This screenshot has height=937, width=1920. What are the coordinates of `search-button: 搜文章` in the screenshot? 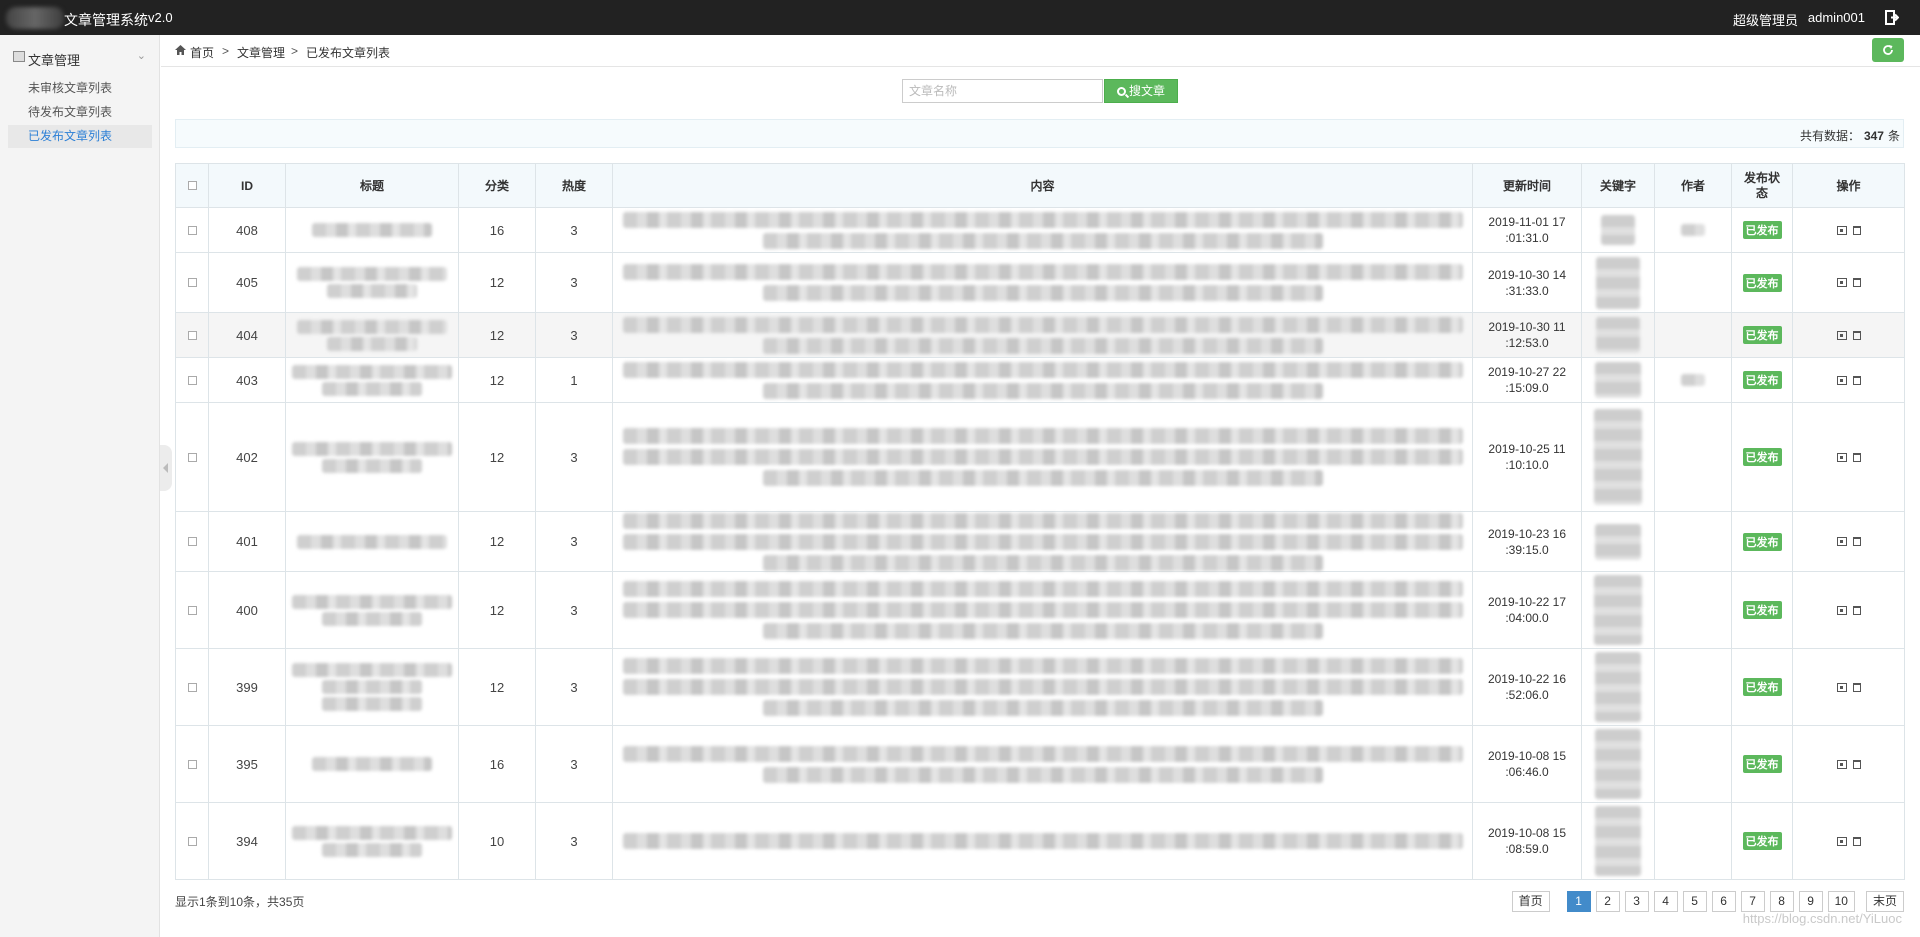 It's located at (1141, 91).